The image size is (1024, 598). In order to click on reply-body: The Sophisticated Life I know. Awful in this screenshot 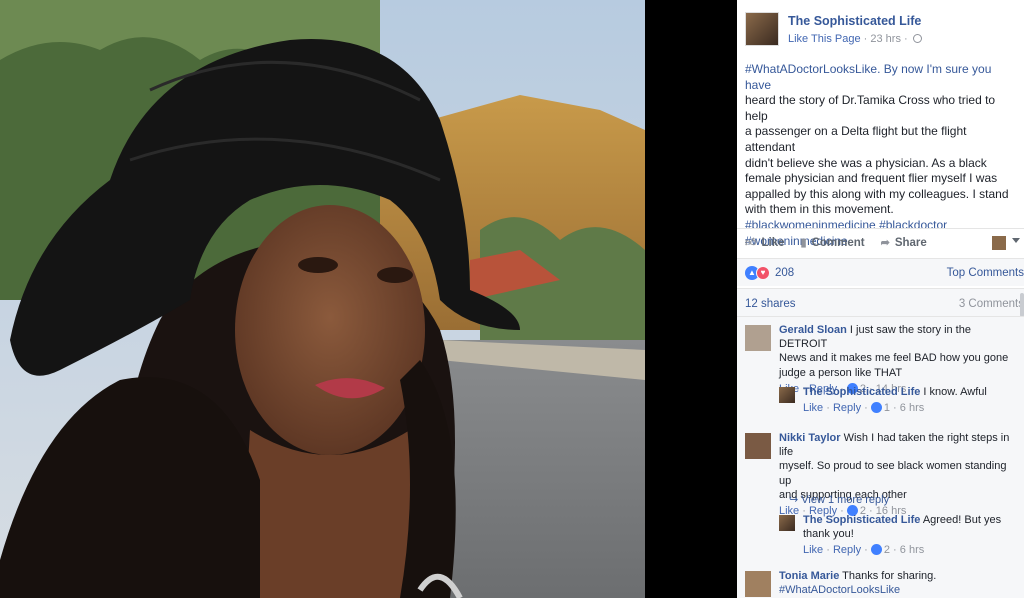, I will do `click(911, 392)`.